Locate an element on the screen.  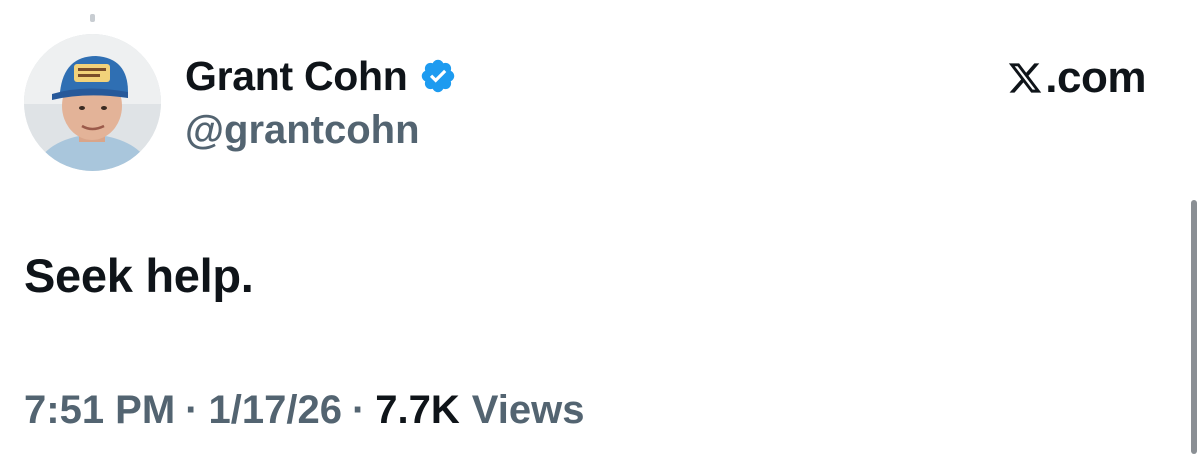
author-name-row: Grant Cohn is located at coordinates (321, 76).